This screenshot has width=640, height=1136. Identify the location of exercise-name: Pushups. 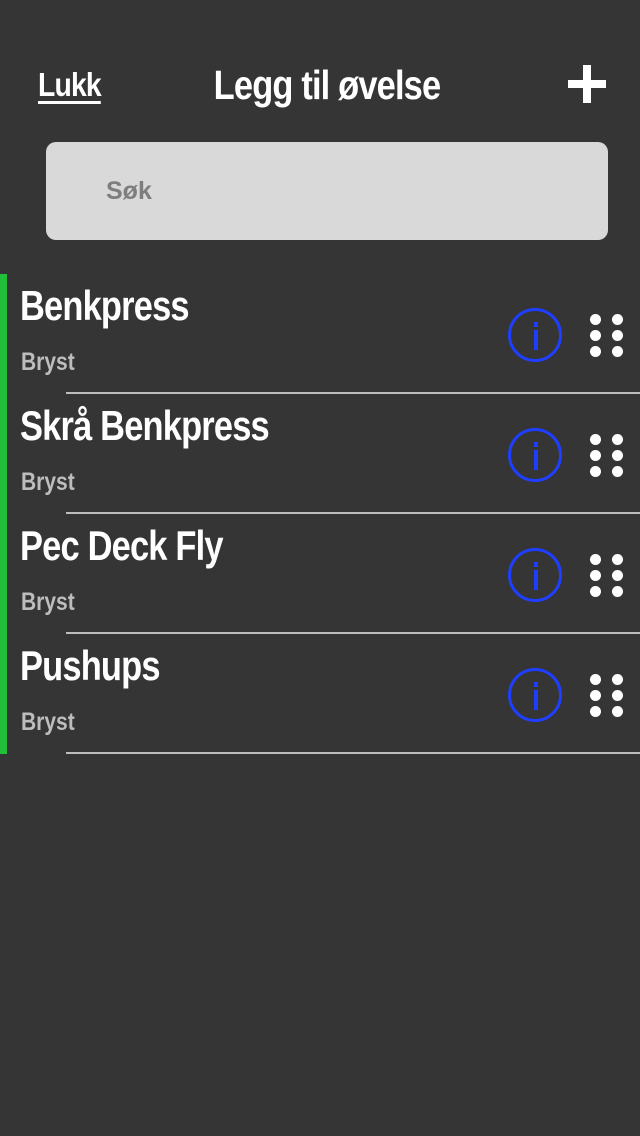
(90, 665).